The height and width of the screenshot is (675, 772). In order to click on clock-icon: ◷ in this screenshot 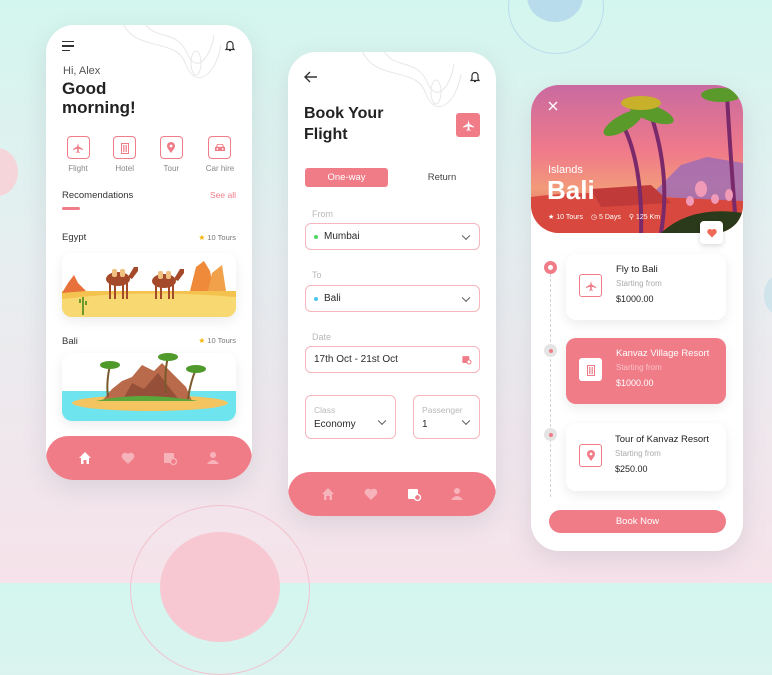, I will do `click(594, 217)`.